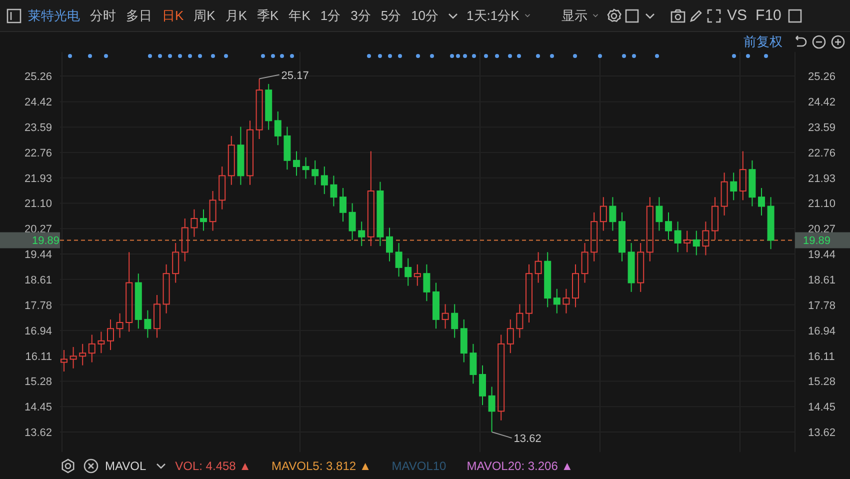 This screenshot has width=850, height=479. What do you see at coordinates (14, 16) in the screenshot?
I see `sidebar-icon` at bounding box center [14, 16].